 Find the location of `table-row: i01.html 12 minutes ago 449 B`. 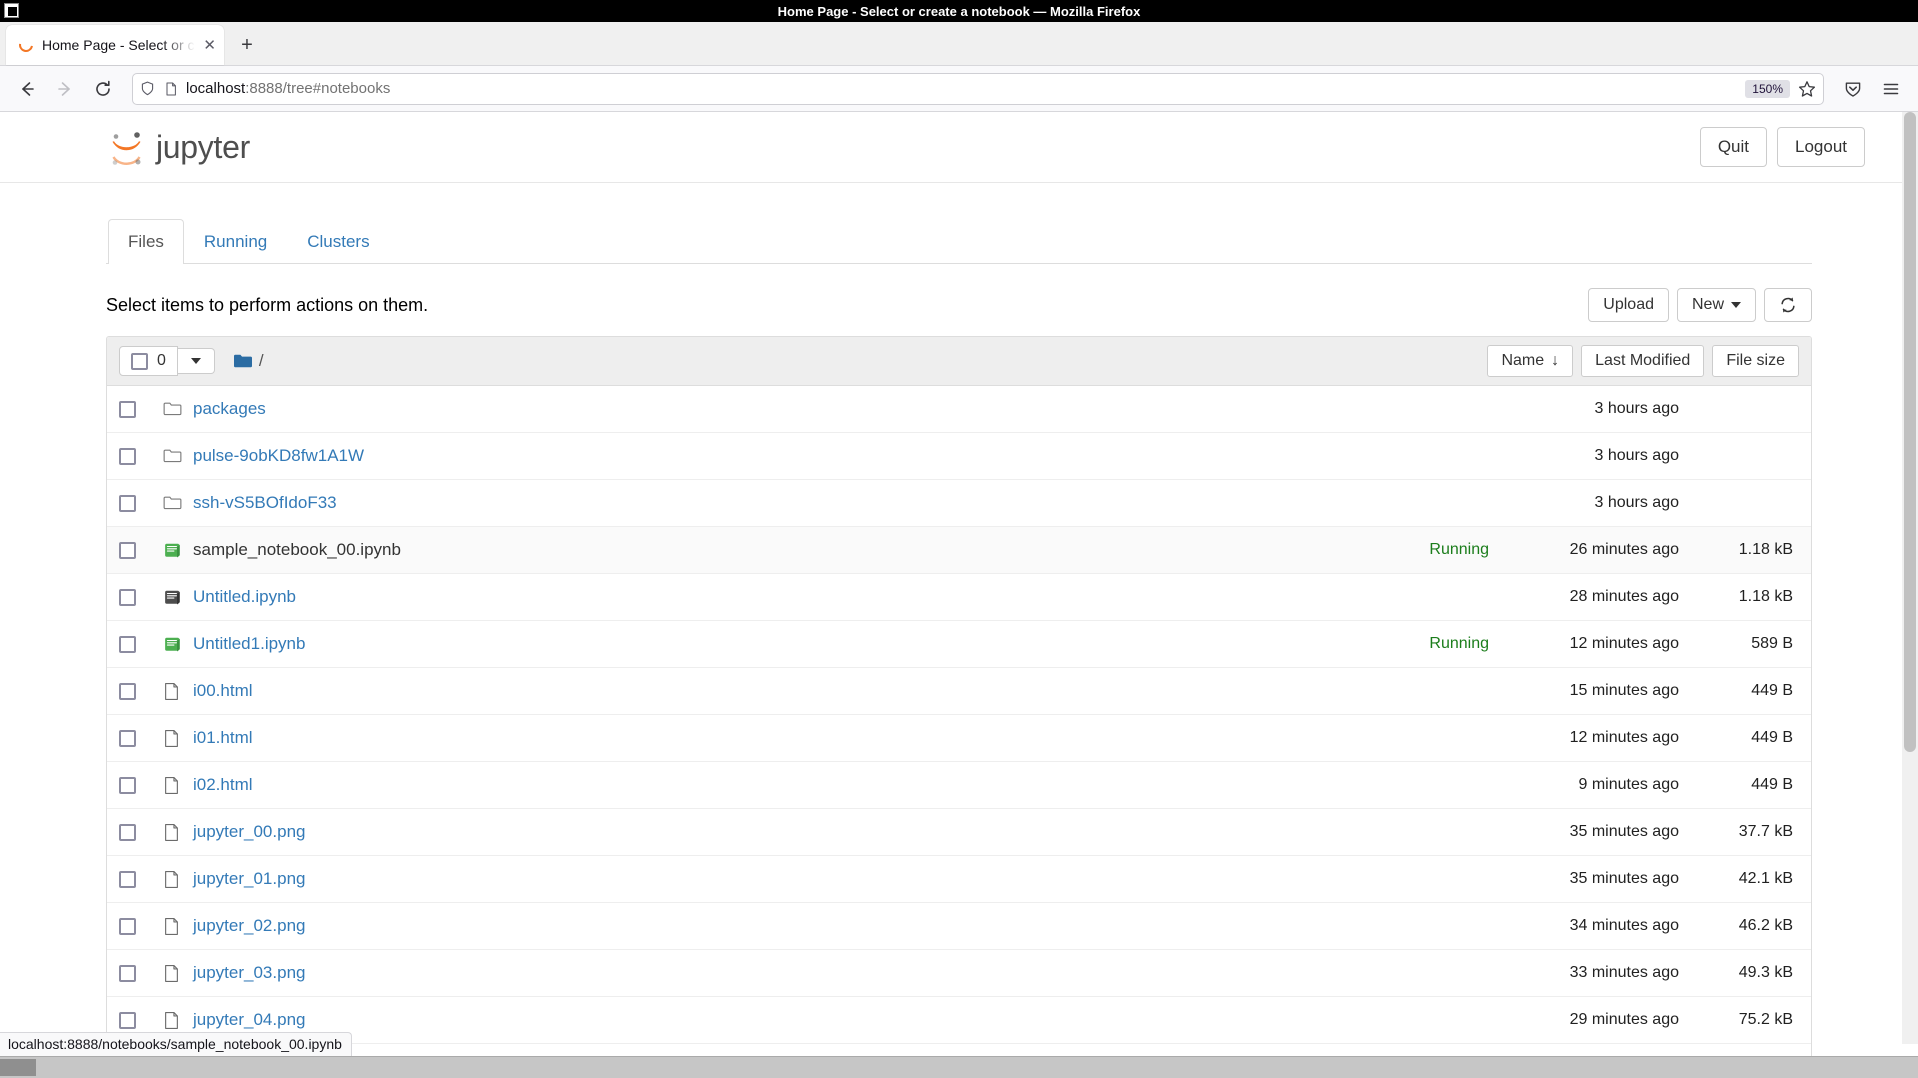

table-row: i01.html 12 minutes ago 449 B is located at coordinates (959, 738).